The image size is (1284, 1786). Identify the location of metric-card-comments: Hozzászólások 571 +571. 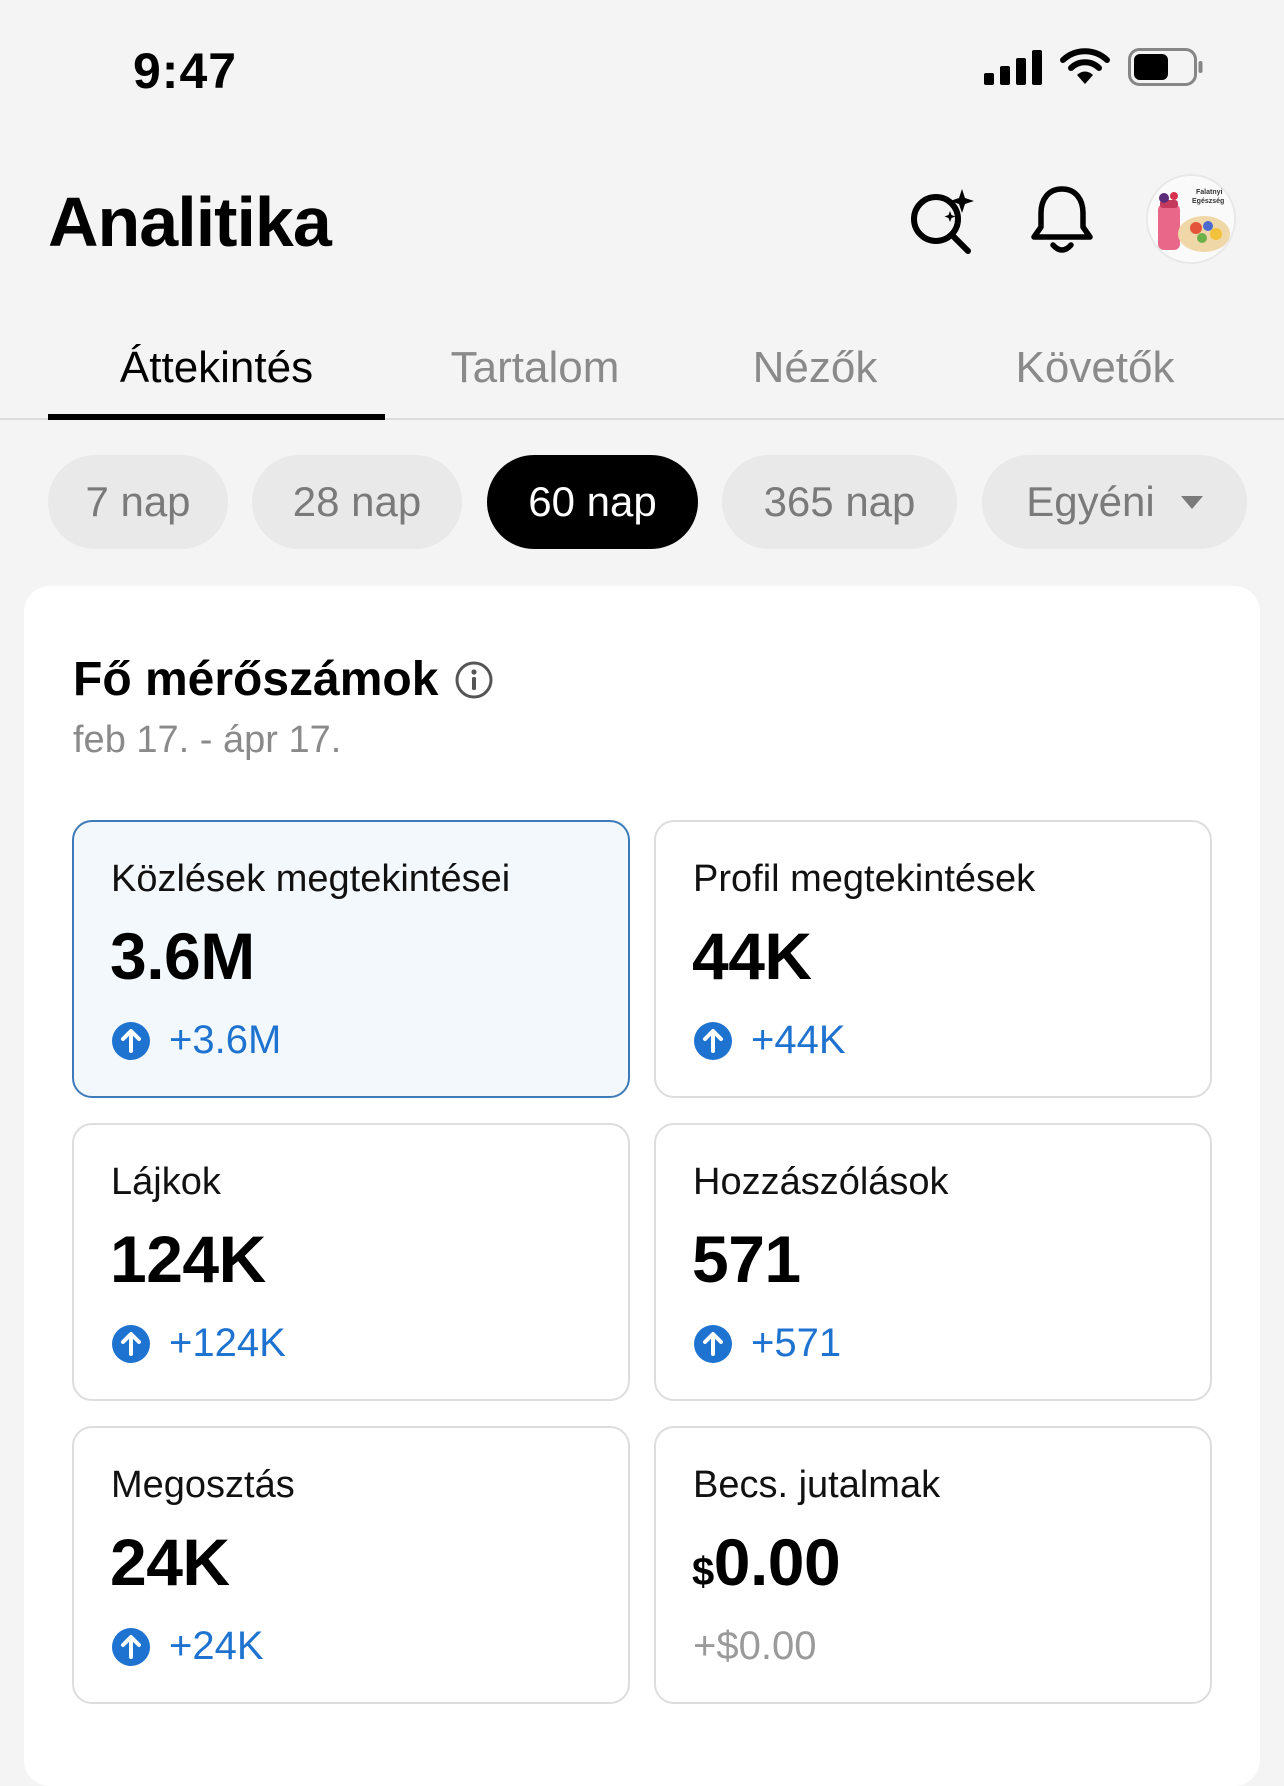
(933, 1262).